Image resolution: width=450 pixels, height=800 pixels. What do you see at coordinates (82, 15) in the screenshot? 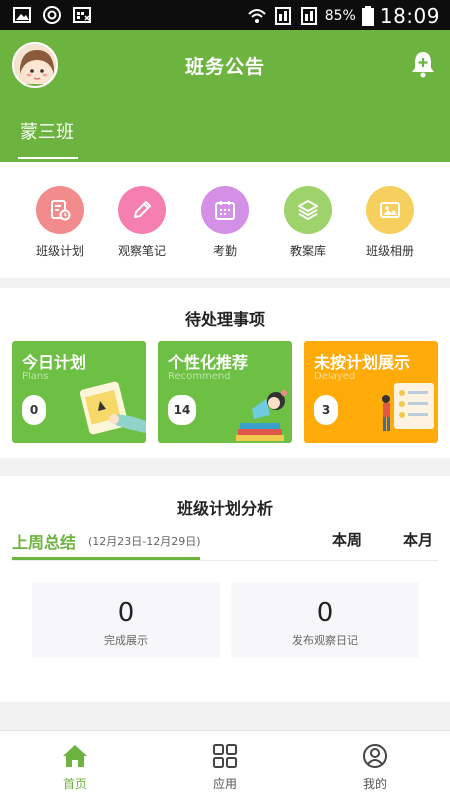
I see `calendar-grid-icon` at bounding box center [82, 15].